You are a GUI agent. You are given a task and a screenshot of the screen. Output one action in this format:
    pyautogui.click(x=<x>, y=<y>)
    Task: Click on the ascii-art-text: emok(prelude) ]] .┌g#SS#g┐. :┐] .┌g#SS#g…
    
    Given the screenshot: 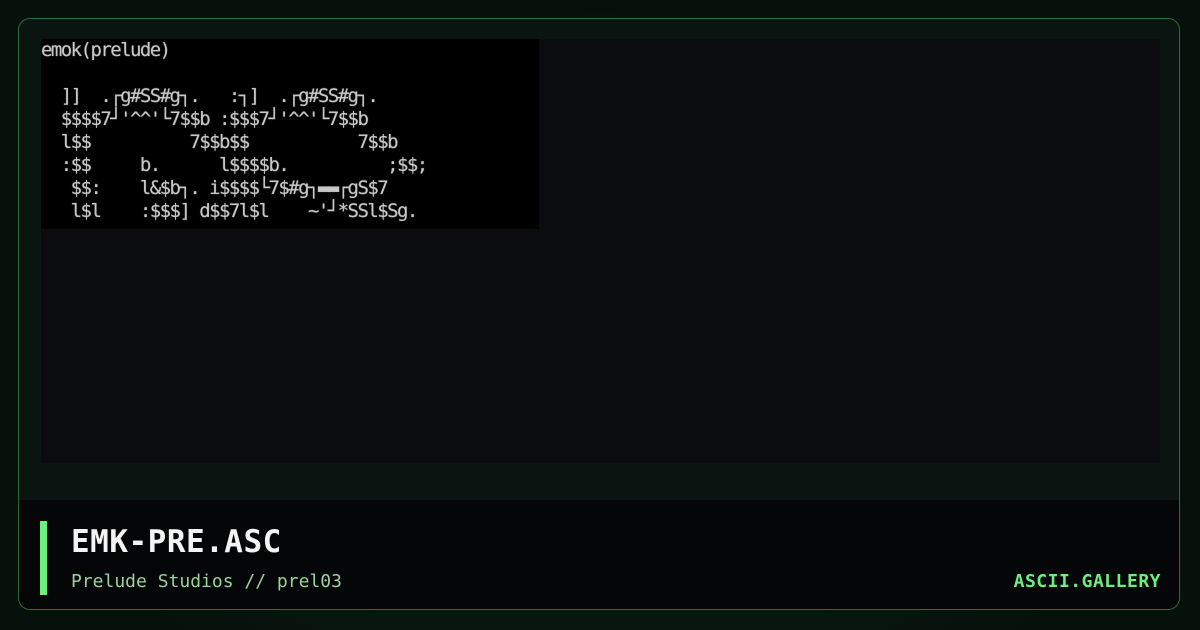 What is the action you would take?
    pyautogui.click(x=290, y=131)
    